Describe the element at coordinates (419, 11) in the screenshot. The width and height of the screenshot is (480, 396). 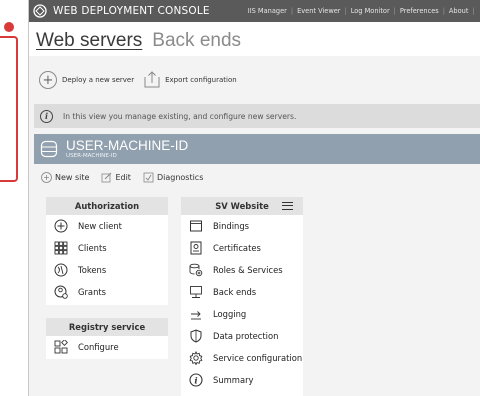
I see `menu-preferences: Preferences` at that location.